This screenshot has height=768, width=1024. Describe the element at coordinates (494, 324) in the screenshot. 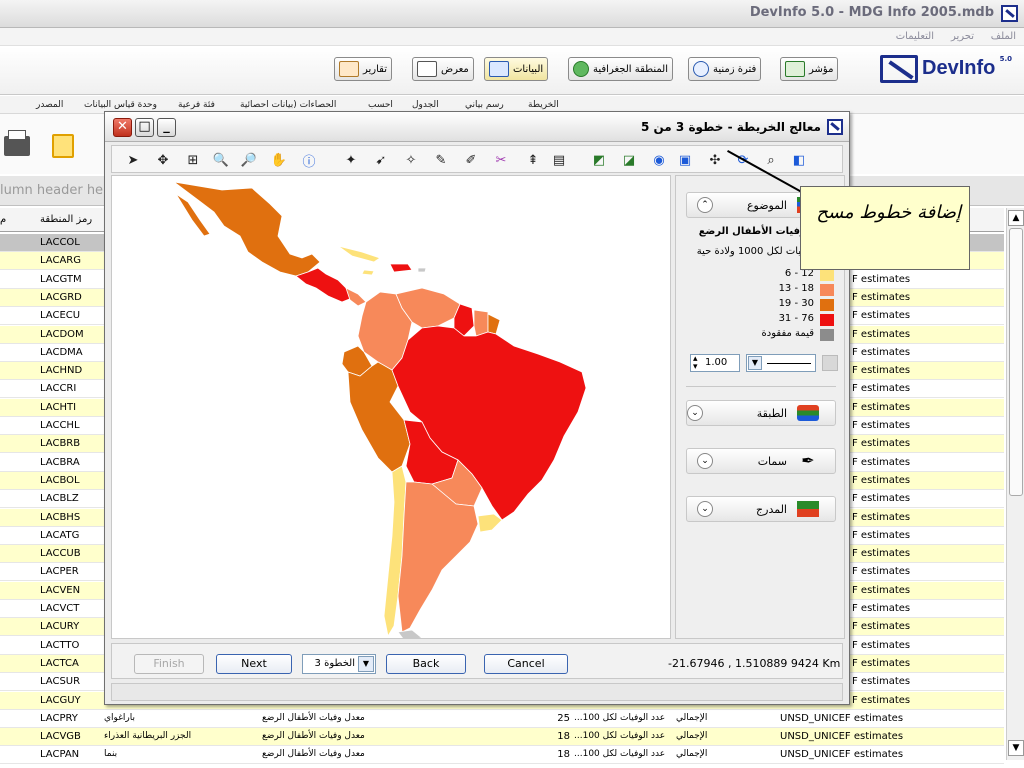

I see `map-region-french-guiana` at that location.